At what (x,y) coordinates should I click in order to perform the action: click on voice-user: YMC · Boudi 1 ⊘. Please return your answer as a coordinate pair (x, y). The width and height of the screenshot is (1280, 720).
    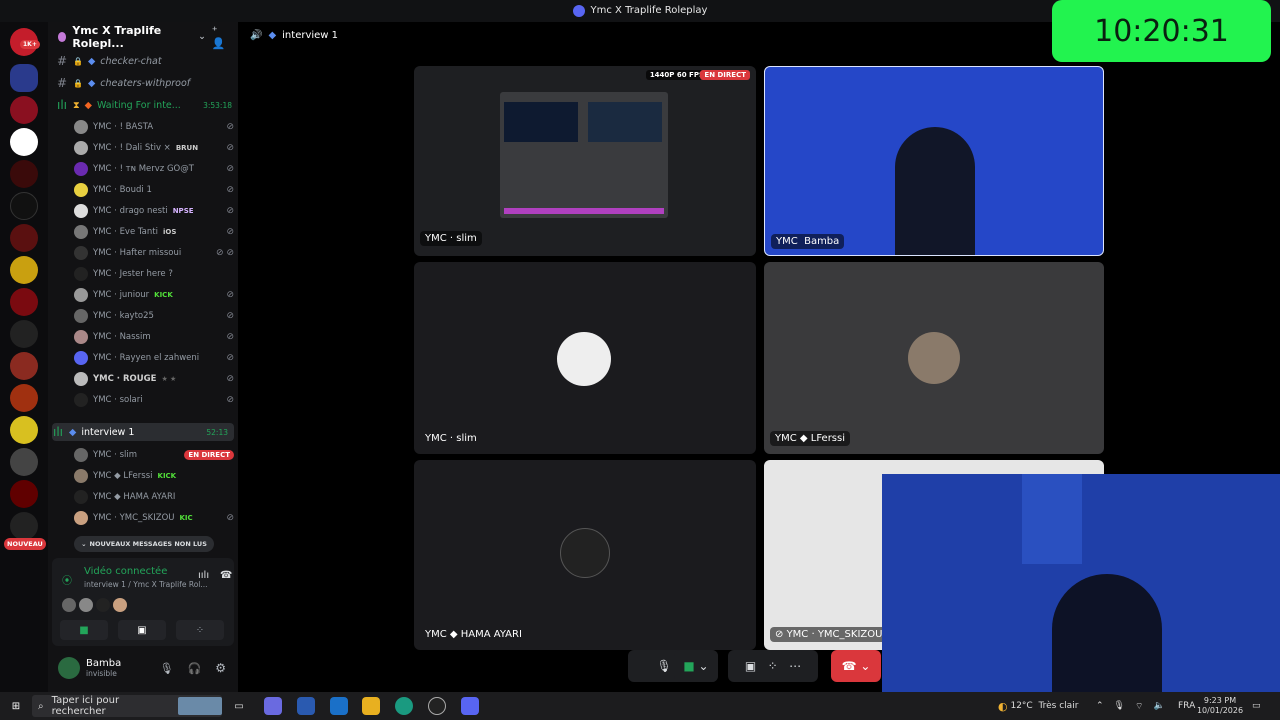
    Looking at the image, I should click on (154, 190).